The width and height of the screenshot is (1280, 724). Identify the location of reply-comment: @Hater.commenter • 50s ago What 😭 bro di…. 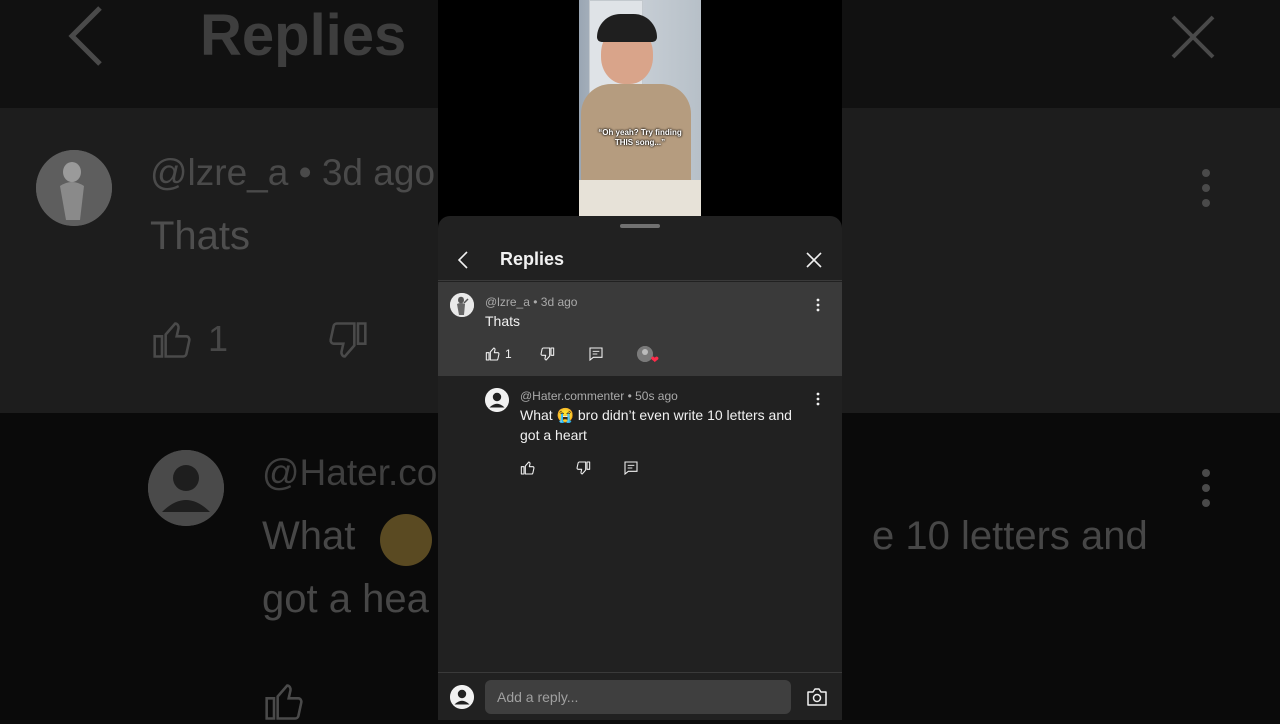
(640, 436).